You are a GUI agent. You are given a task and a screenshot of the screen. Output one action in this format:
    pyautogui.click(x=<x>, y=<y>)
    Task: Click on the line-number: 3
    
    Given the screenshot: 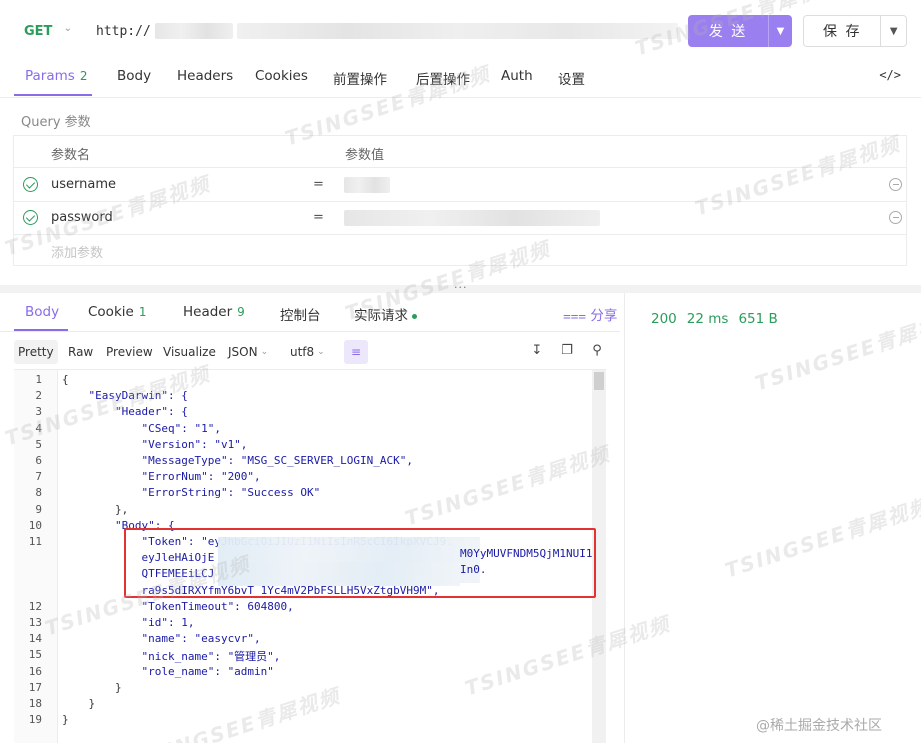 What is the action you would take?
    pyautogui.click(x=38, y=412)
    